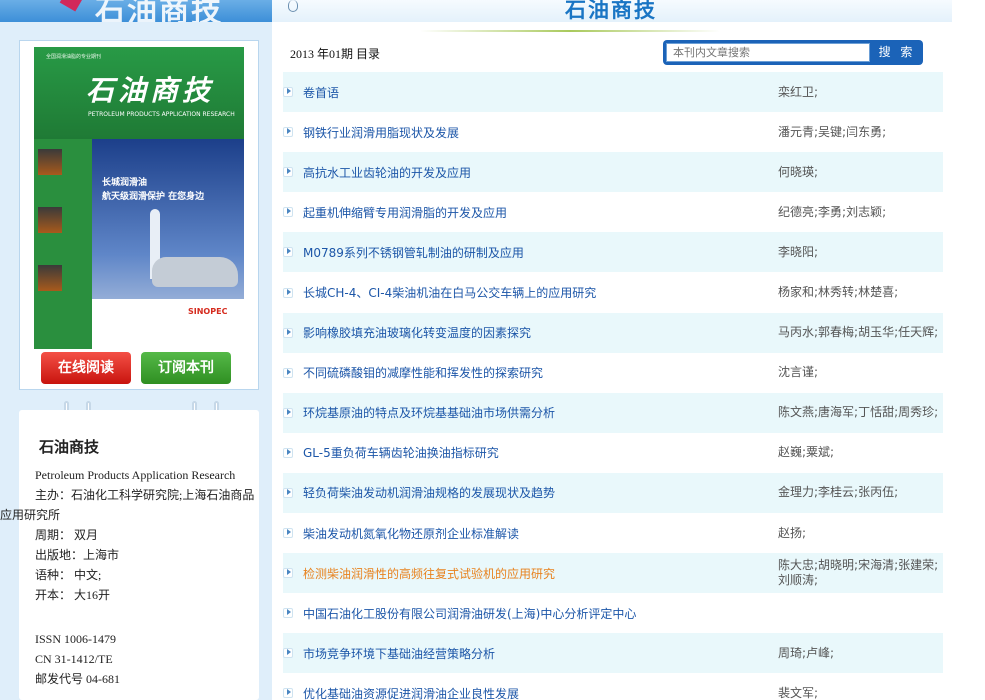  I want to click on article-row: 柴油发动机氮氧化物还原剂企业标准解读 赵扬;, so click(613, 533).